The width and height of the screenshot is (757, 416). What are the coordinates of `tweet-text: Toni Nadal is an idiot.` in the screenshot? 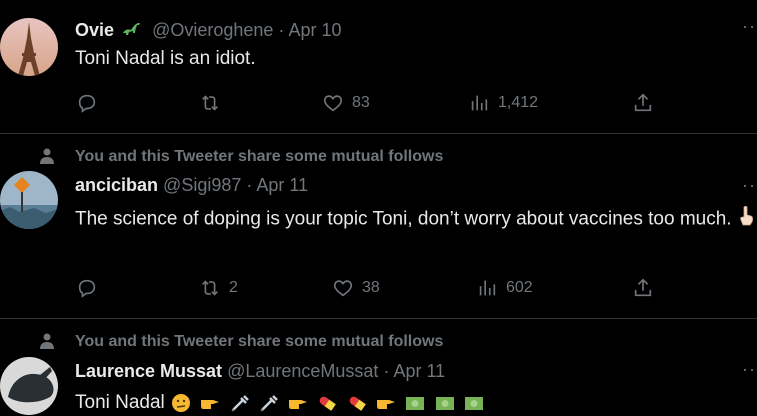 It's located at (165, 58).